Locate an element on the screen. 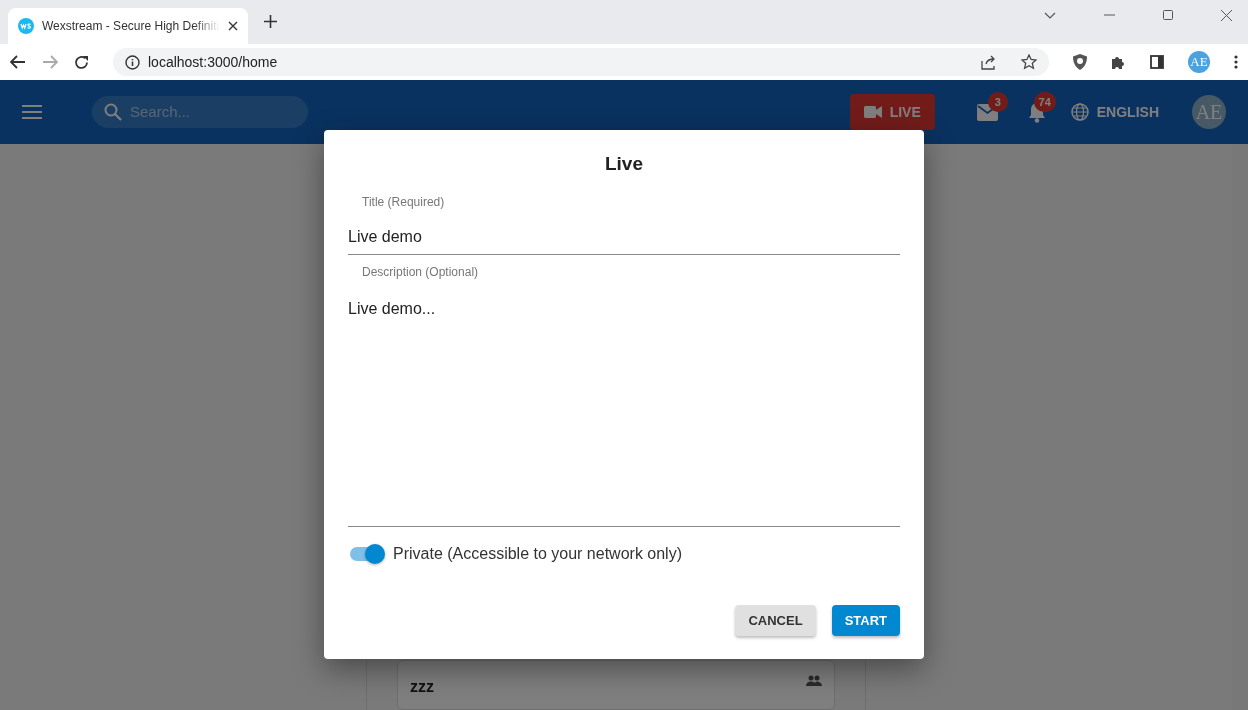 The image size is (1248, 710). video-camera-icon is located at coordinates (872, 112).